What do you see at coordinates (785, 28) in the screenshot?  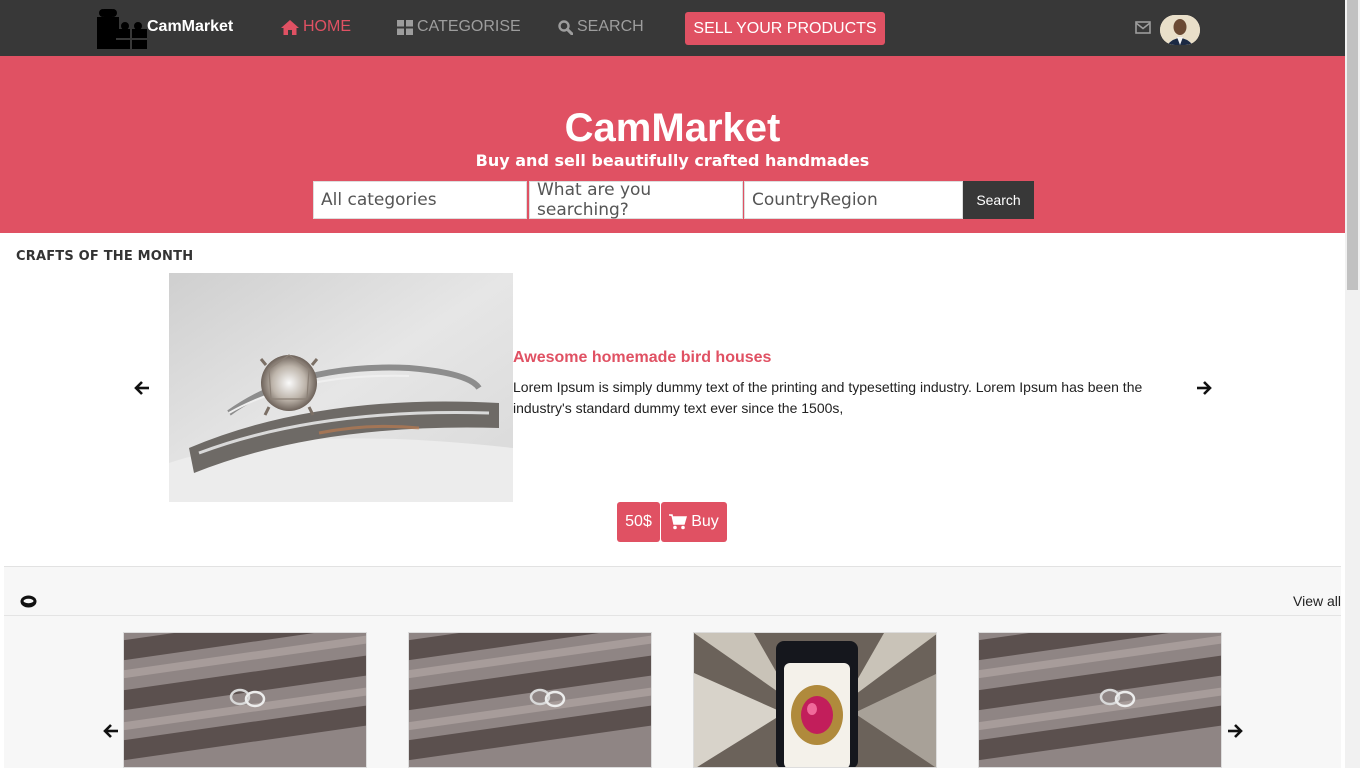 I see `sell-products-button: SELL YOUR PRODUCTS` at bounding box center [785, 28].